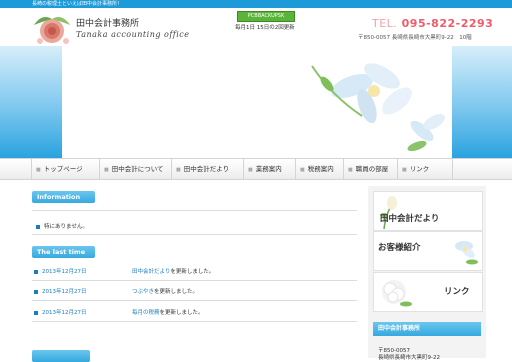 This screenshot has height=362, width=512. What do you see at coordinates (266, 16) in the screenshot?
I see `update-badge: PCBBACKUPSK` at bounding box center [266, 16].